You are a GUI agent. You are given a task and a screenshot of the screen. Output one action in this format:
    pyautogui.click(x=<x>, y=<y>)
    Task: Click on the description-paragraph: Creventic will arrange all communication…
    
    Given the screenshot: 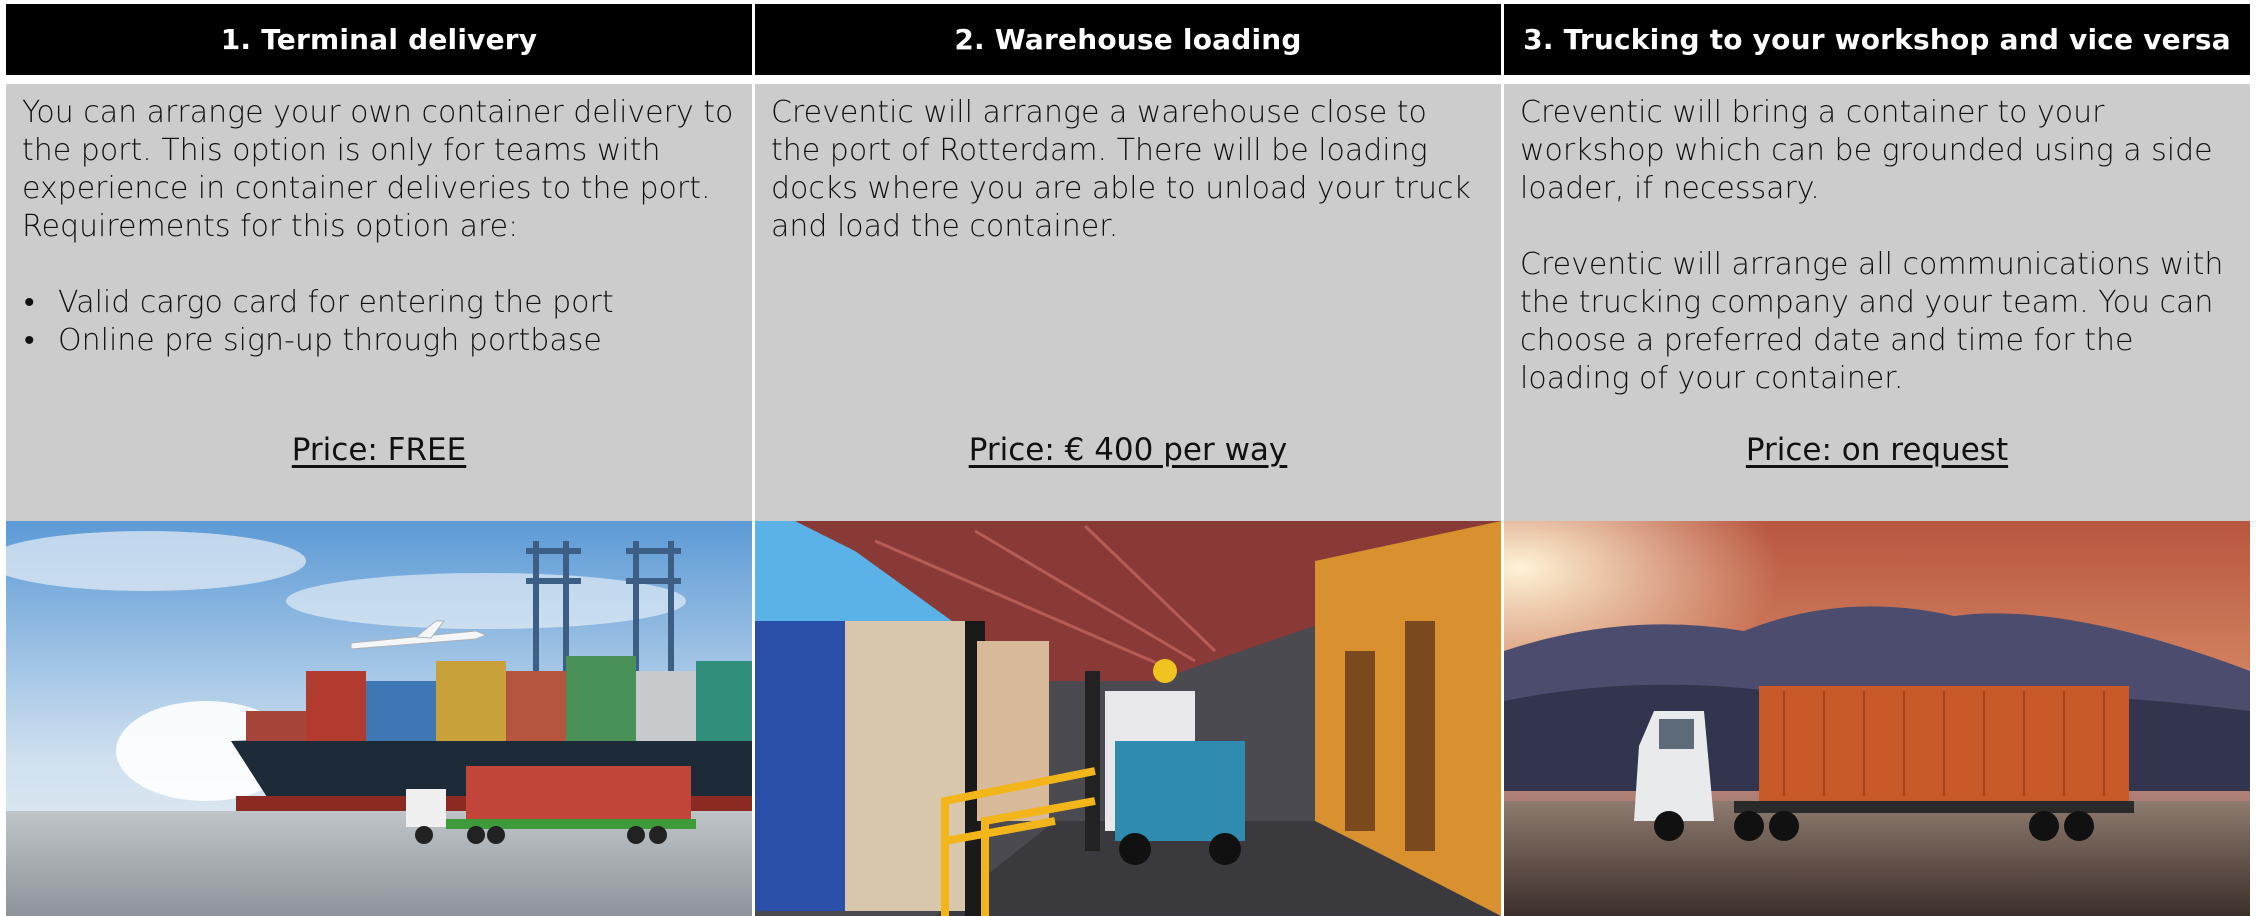 What is the action you would take?
    pyautogui.click(x=1872, y=321)
    